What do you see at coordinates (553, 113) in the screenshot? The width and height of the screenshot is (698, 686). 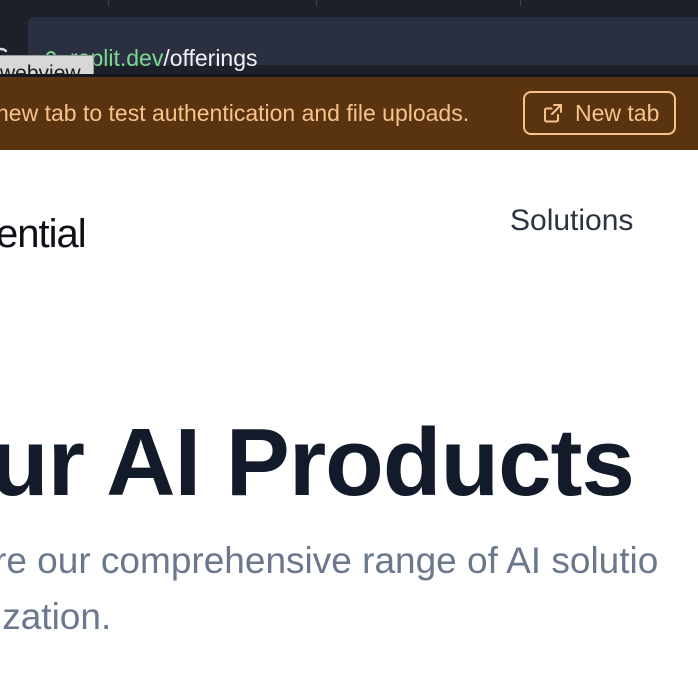 I see `external-link-icon` at bounding box center [553, 113].